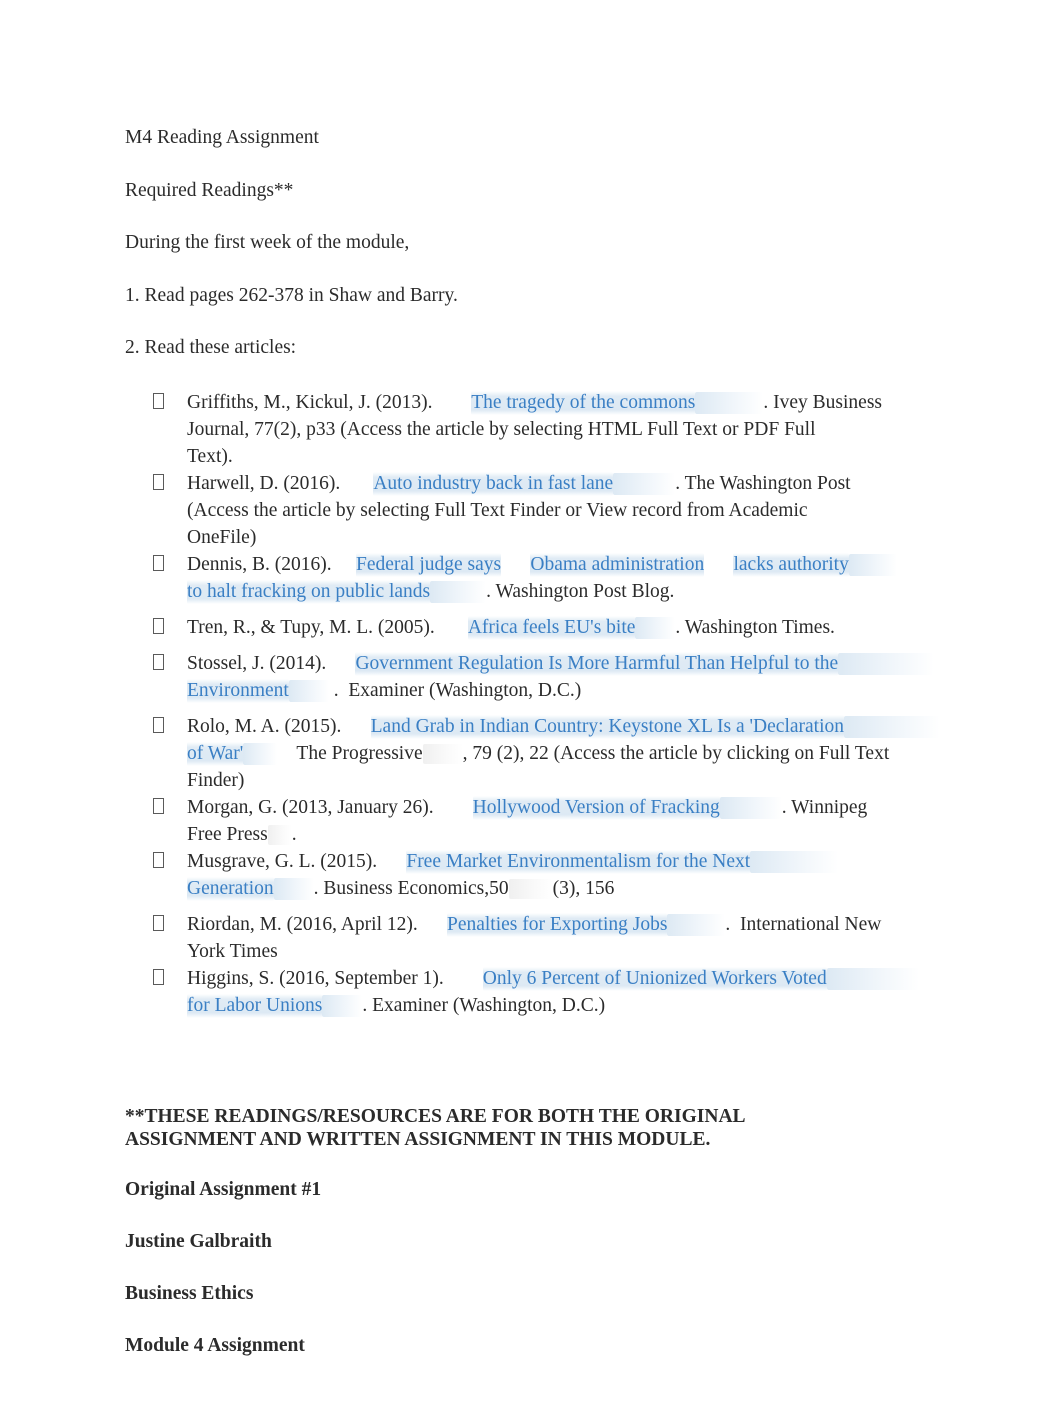  Describe the element at coordinates (791, 564) in the screenshot. I see `article-link: lacks authority` at that location.